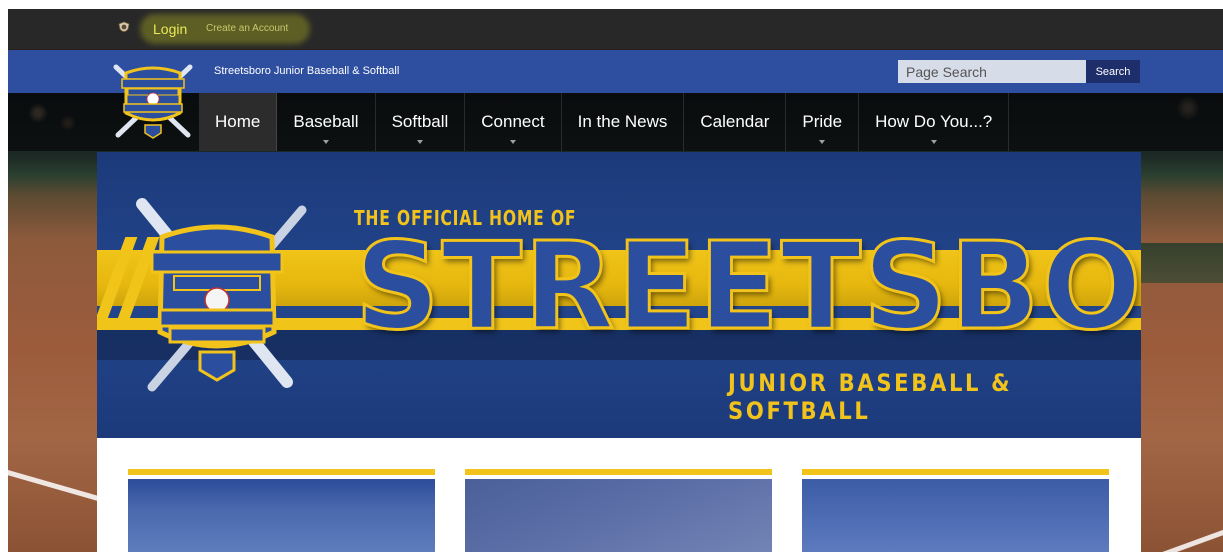 This screenshot has width=1223, height=552. What do you see at coordinates (124, 28) in the screenshot?
I see `site-mini-logo-icon` at bounding box center [124, 28].